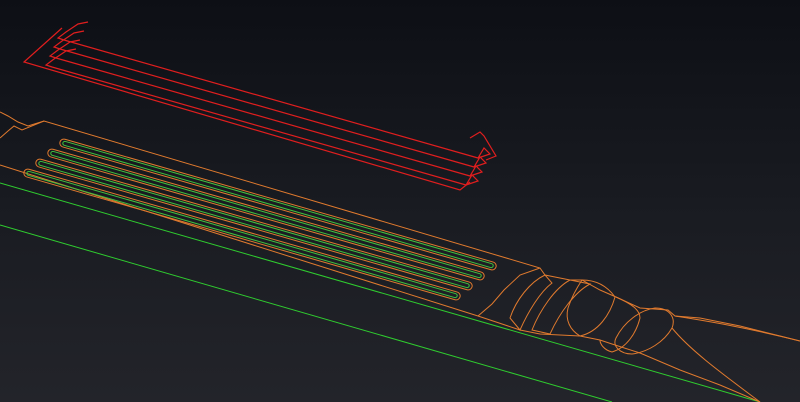 Image resolution: width=800 pixels, height=402 pixels. Describe the element at coordinates (644, 331) in the screenshot. I see `leg-ring` at that location.